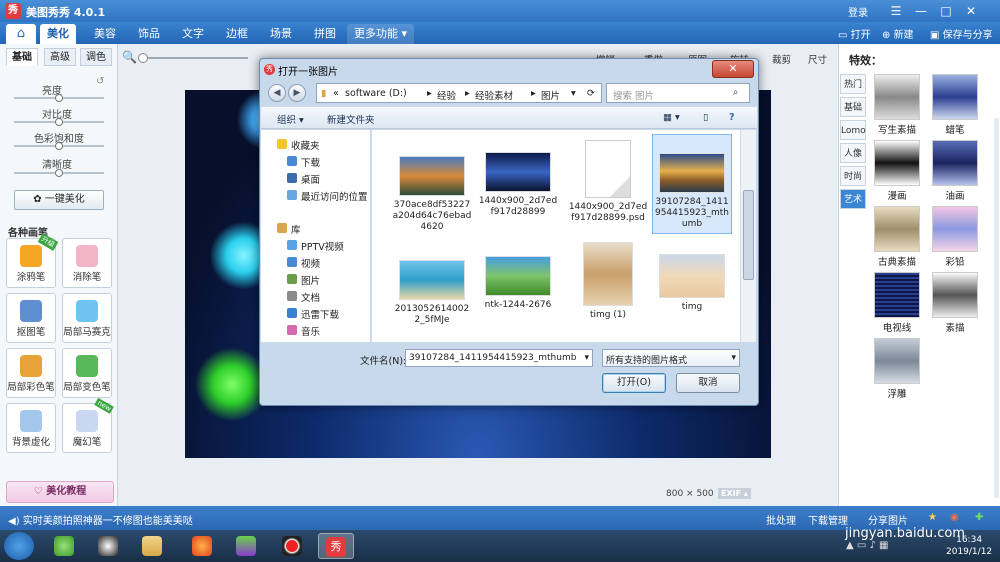  Describe the element at coordinates (100, 81) in the screenshot. I see `reset-icon: ↺` at that location.